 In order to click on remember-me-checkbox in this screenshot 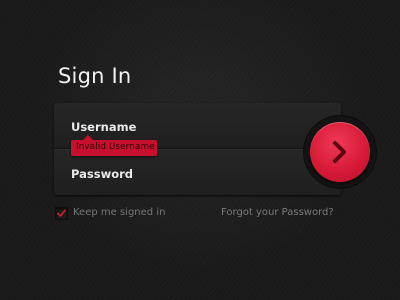, I will do `click(61, 213)`.